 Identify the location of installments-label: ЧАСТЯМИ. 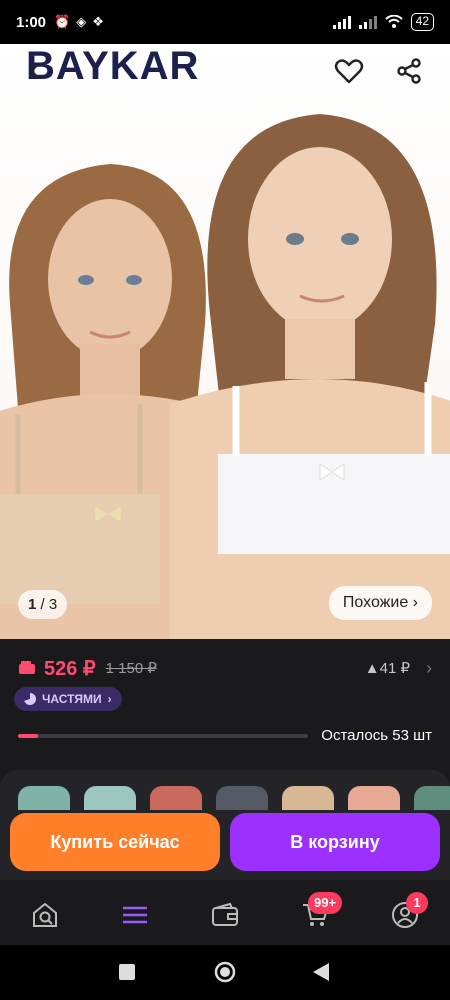
(72, 699).